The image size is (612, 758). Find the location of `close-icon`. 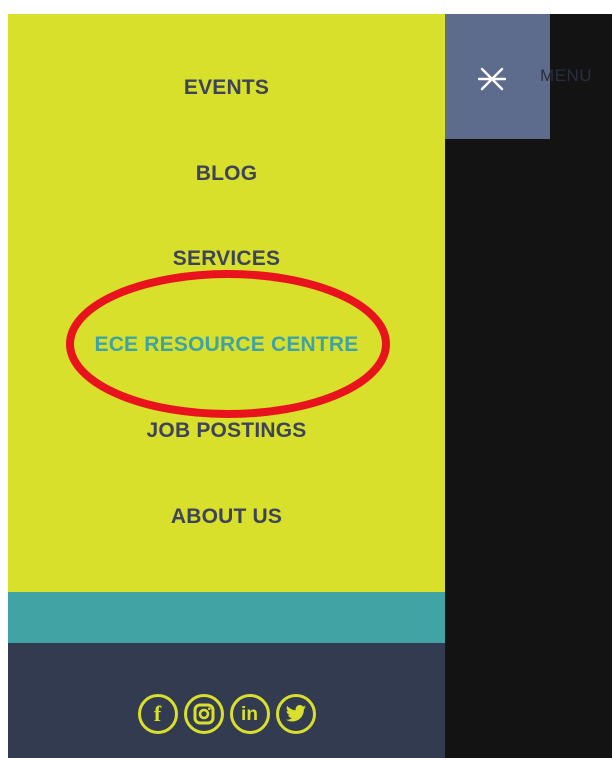

close-icon is located at coordinates (492, 79).